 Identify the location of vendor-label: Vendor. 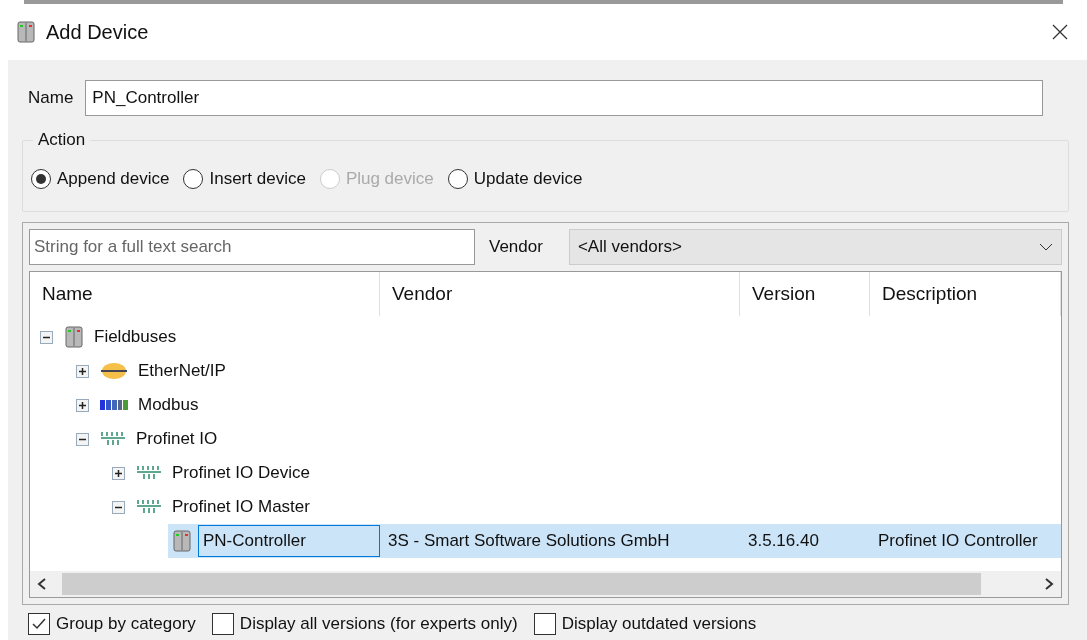
(516, 247).